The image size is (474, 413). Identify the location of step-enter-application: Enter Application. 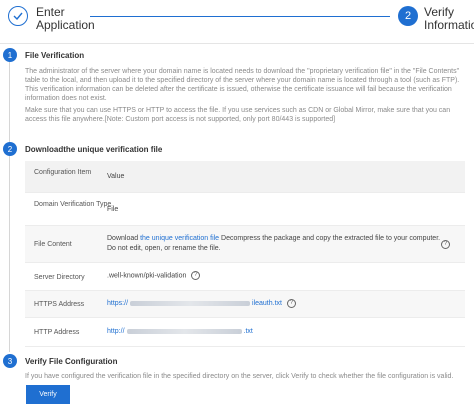
(52, 19).